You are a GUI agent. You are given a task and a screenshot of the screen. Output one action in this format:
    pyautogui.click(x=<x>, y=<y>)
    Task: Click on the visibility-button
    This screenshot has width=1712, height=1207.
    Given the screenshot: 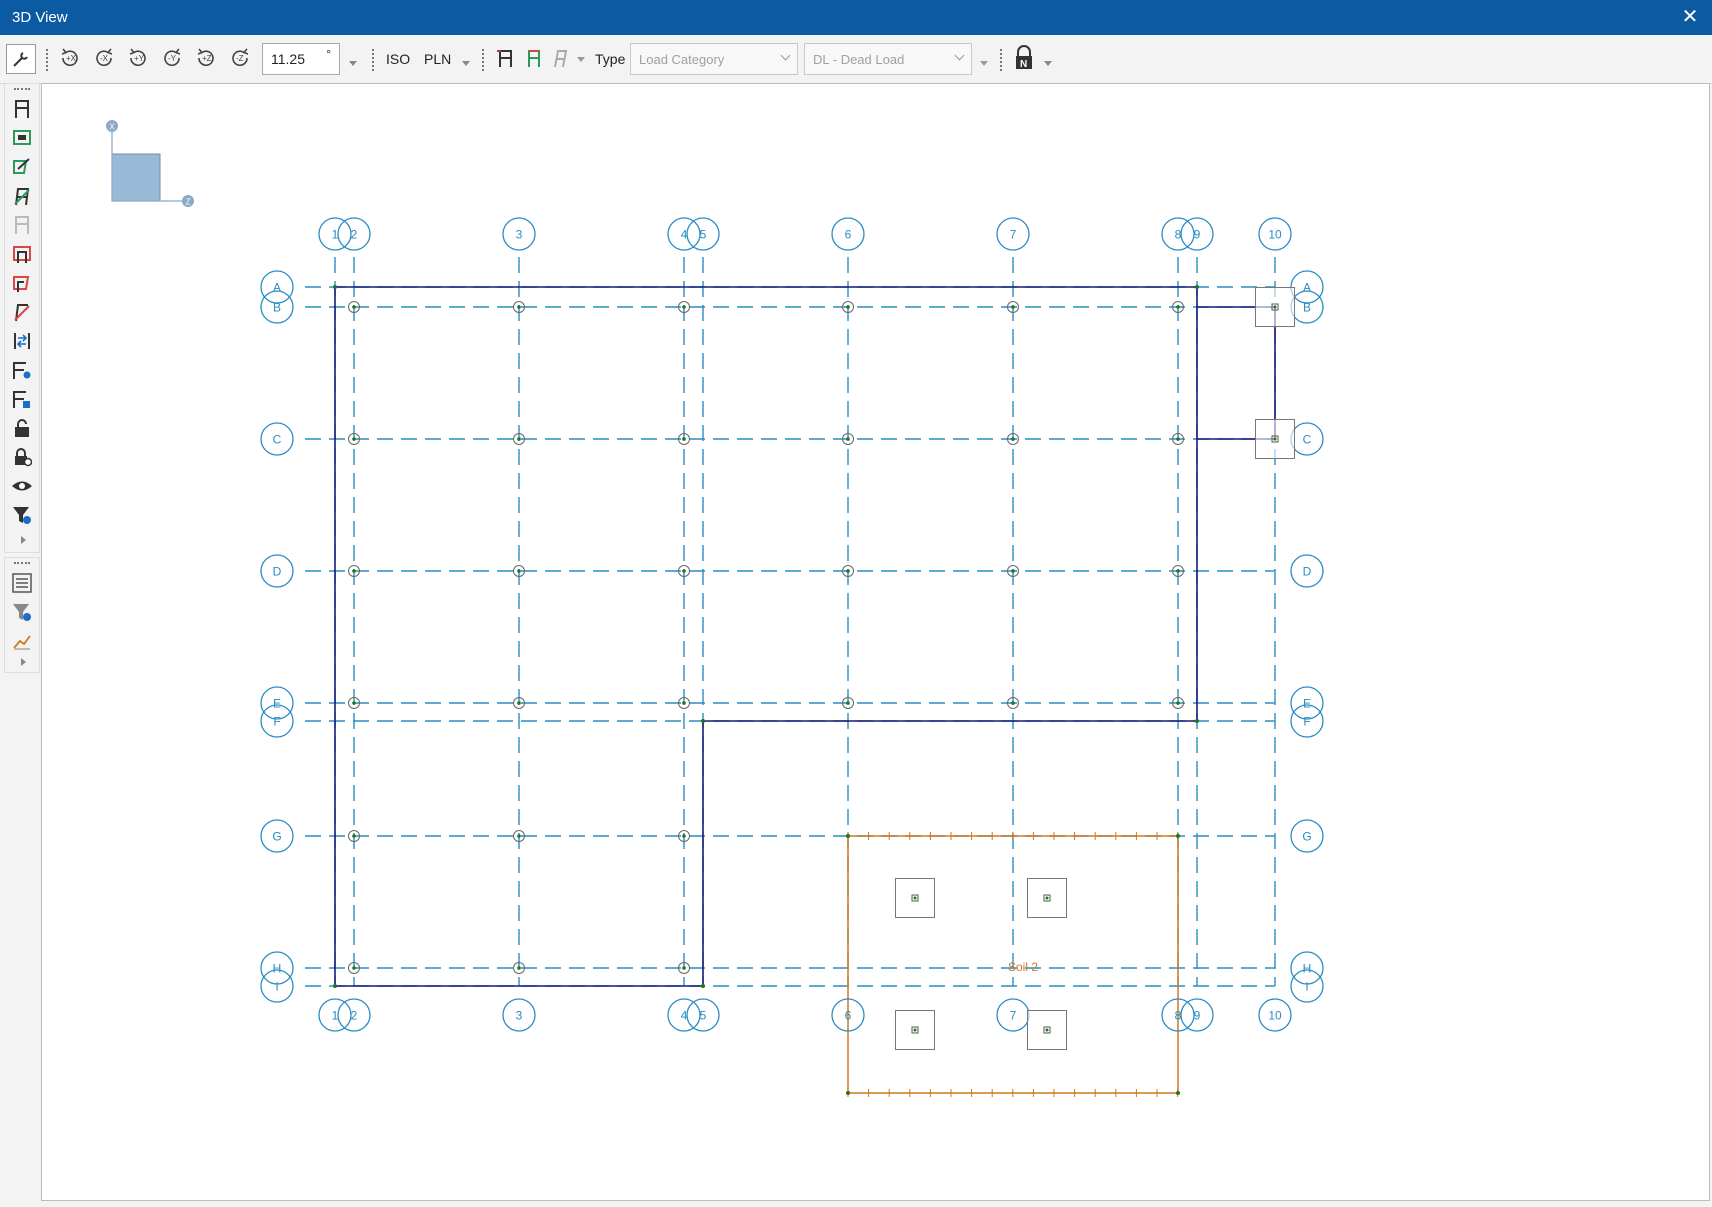 What is the action you would take?
    pyautogui.click(x=22, y=486)
    